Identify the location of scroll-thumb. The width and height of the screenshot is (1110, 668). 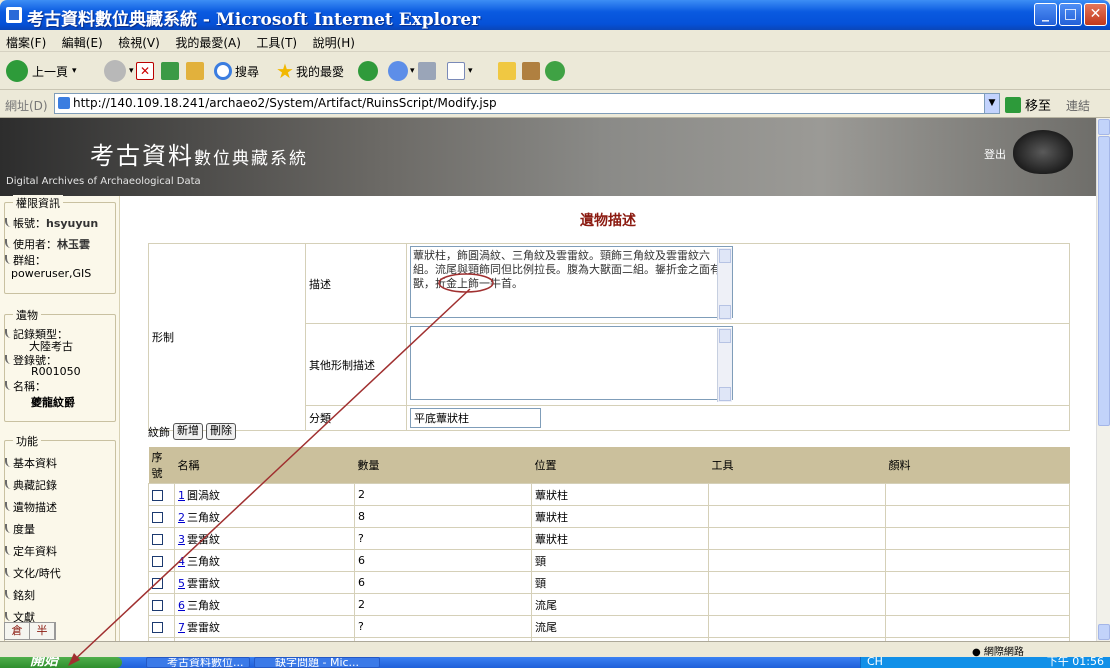
(1104, 281).